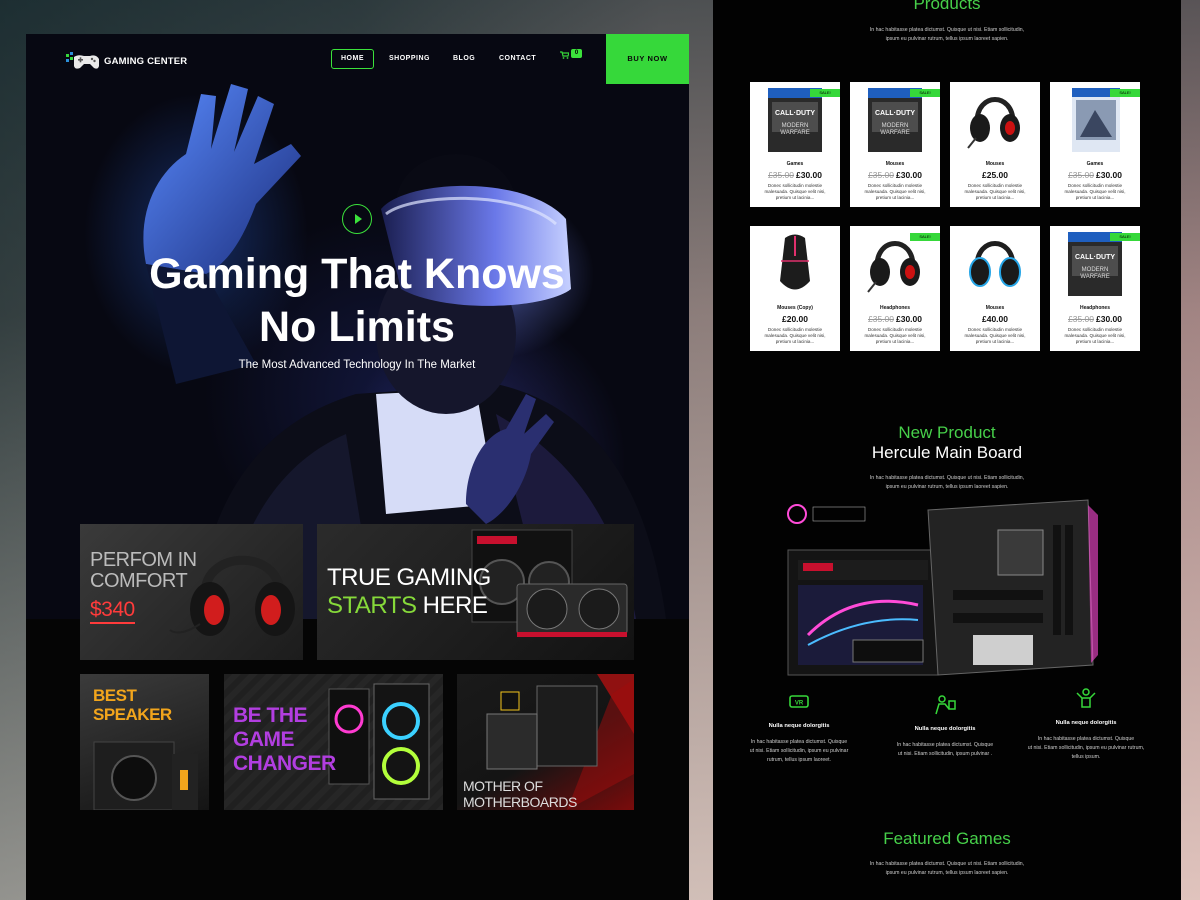 This screenshot has width=1200, height=900. I want to click on svg-text: MODERN, so click(795, 126).